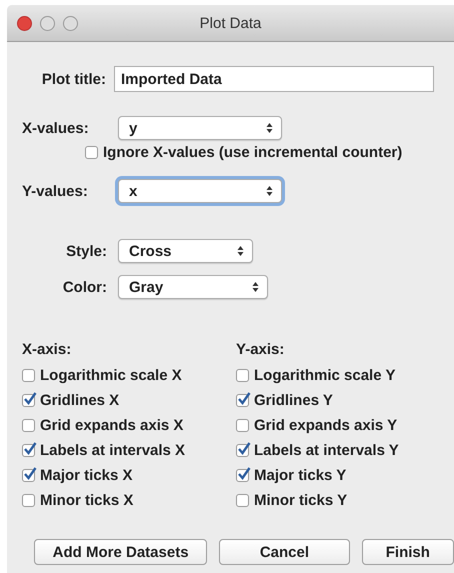 Image resolution: width=454 pixels, height=573 pixels. Describe the element at coordinates (231, 23) in the screenshot. I see `window-title: Plot Data` at that location.